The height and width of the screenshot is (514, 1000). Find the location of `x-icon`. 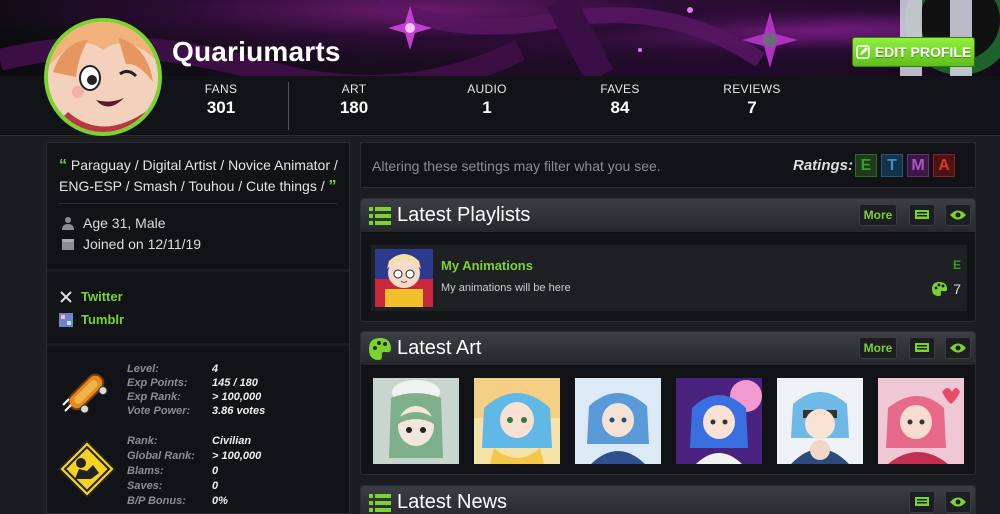

x-icon is located at coordinates (66, 296).